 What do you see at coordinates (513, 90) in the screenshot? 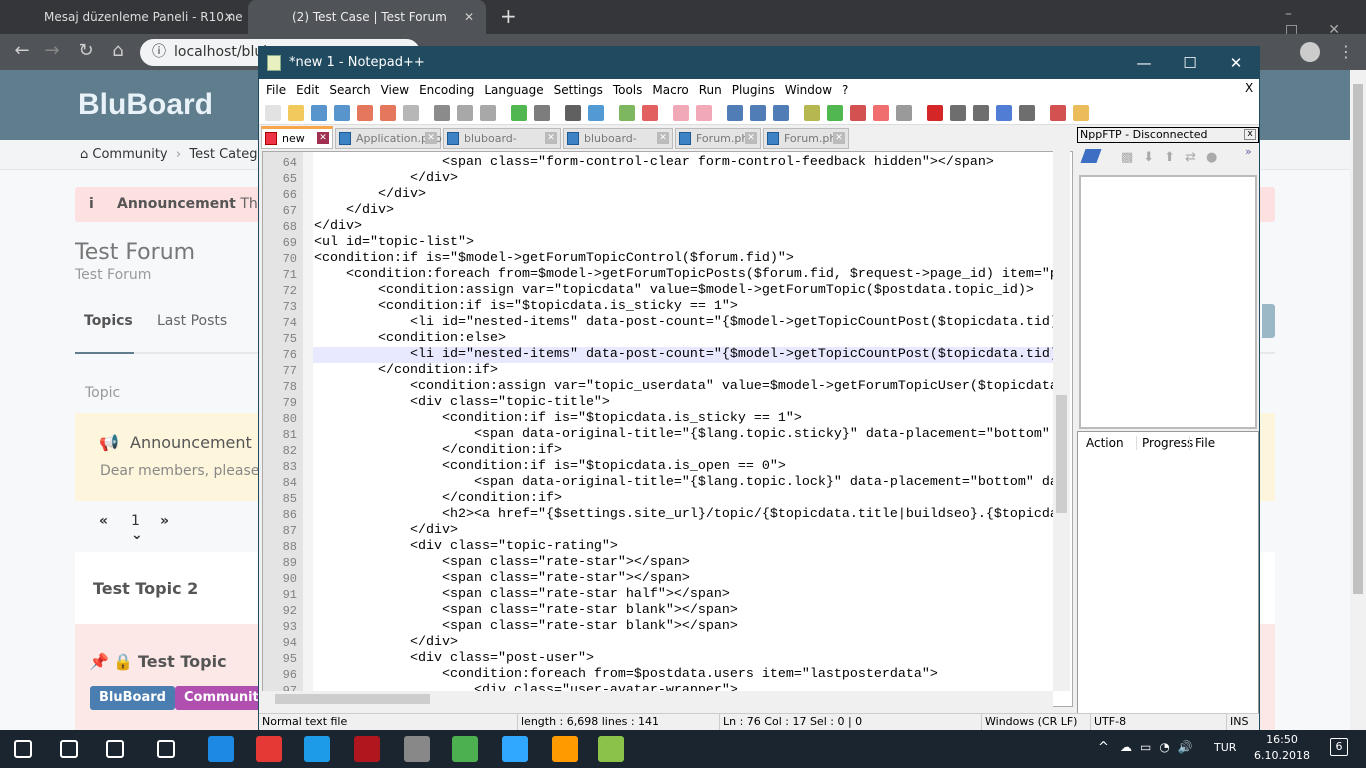
I see `menu-language: Language` at bounding box center [513, 90].